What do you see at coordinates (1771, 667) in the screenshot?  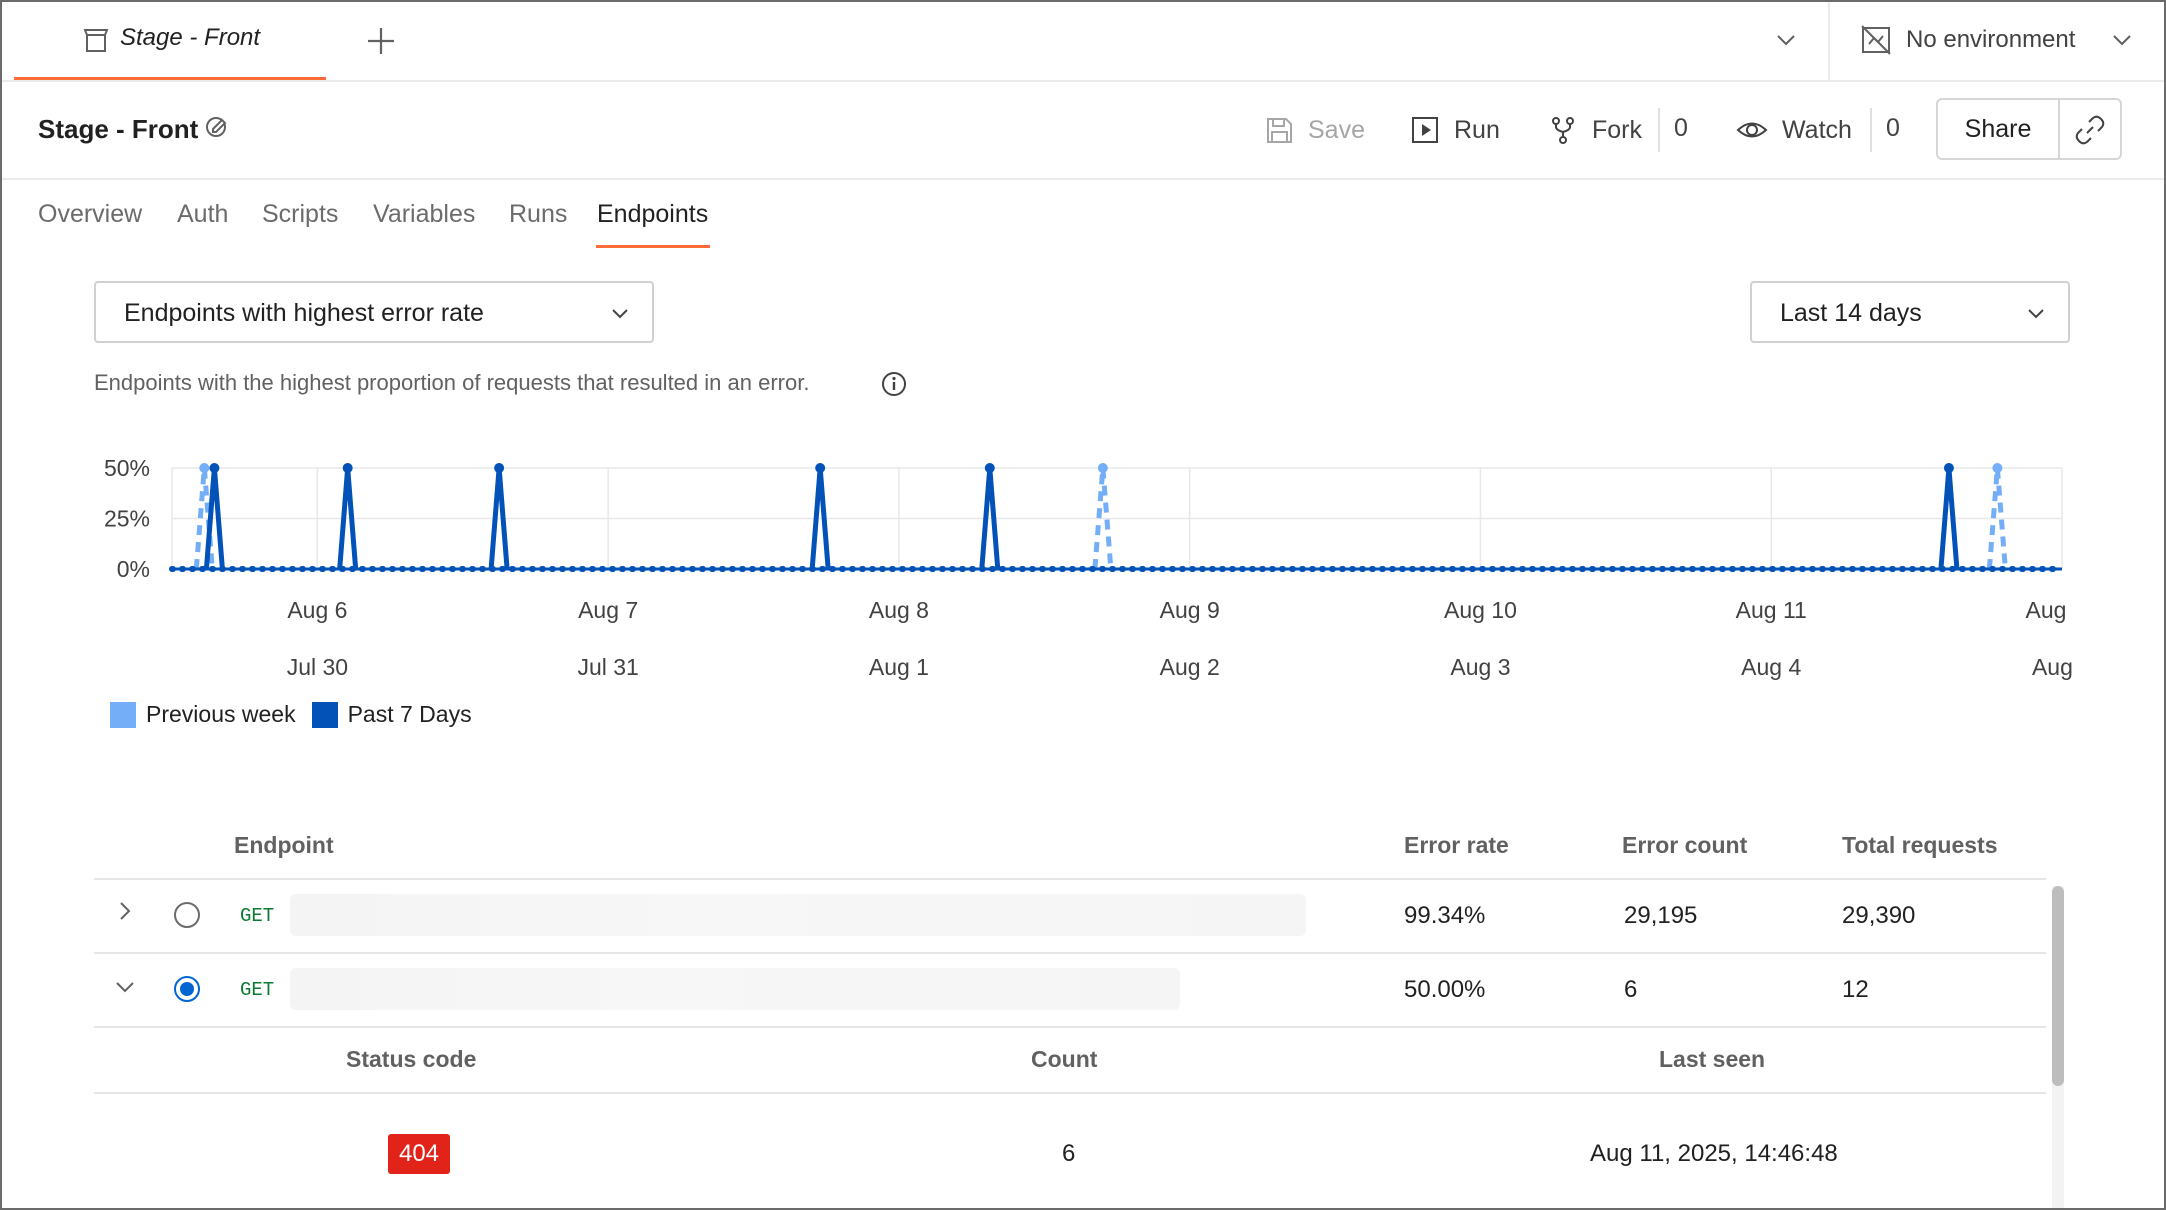 I see `x-tick-label-previous: Aug 4` at bounding box center [1771, 667].